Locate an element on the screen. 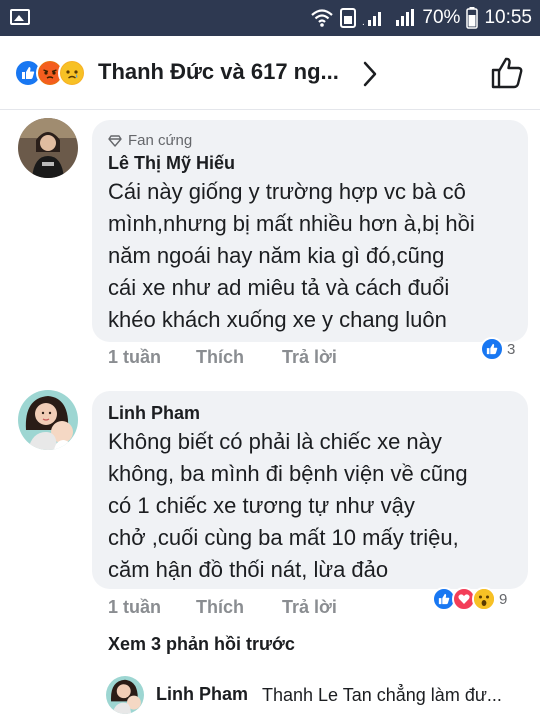  comment-line: chở ,cuối cùng ba mất 10 mấy triệu, is located at coordinates (283, 537).